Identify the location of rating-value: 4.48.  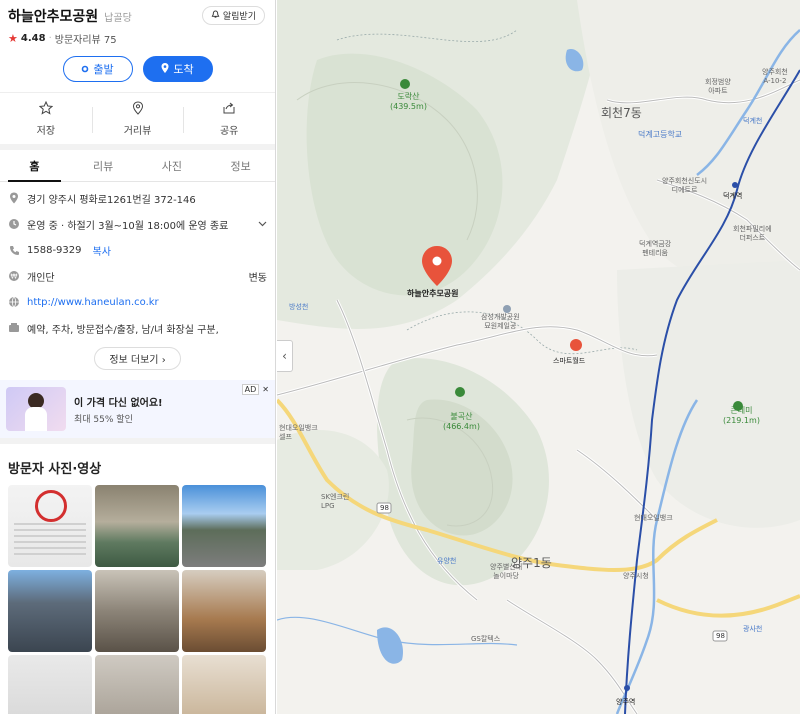
(33, 38).